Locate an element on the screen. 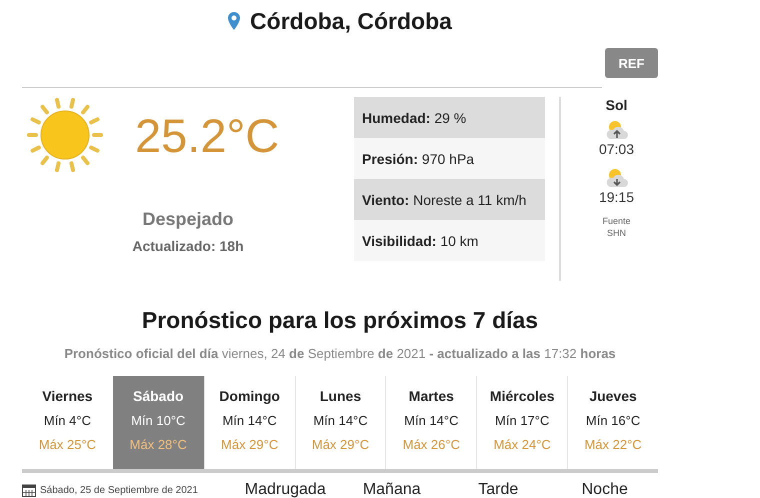 The height and width of the screenshot is (498, 760). stat-row: Humedad: 29 % is located at coordinates (449, 117).